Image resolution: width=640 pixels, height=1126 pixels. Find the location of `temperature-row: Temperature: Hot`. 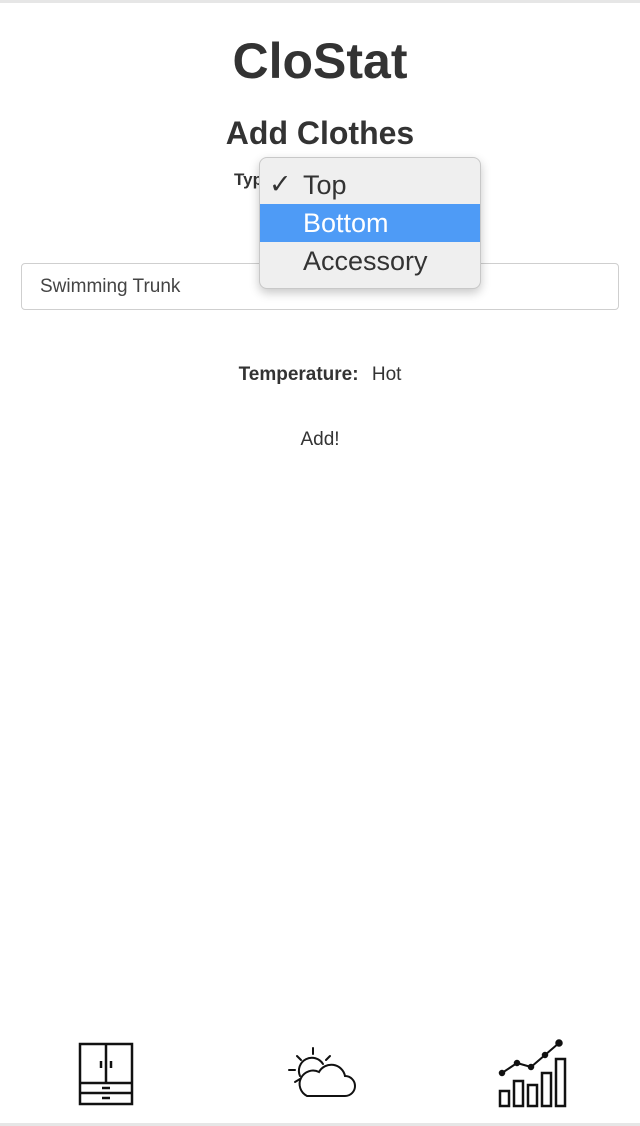

temperature-row: Temperature: Hot is located at coordinates (320, 375).